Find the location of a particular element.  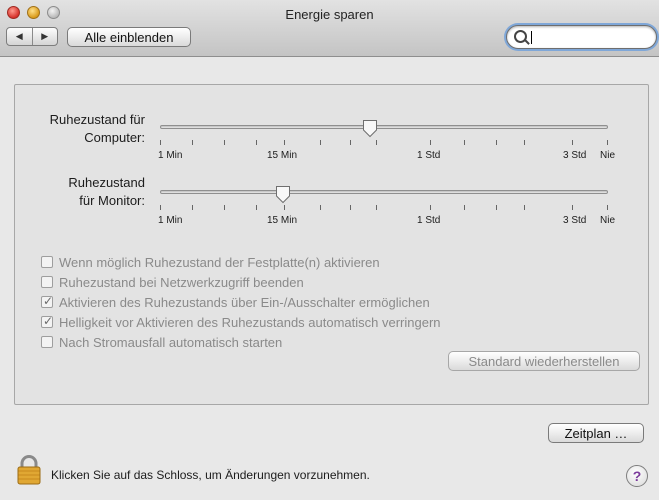

restart-after-power-failure-checkbox: Nach Stromausfall automatisch starten is located at coordinates (161, 342).